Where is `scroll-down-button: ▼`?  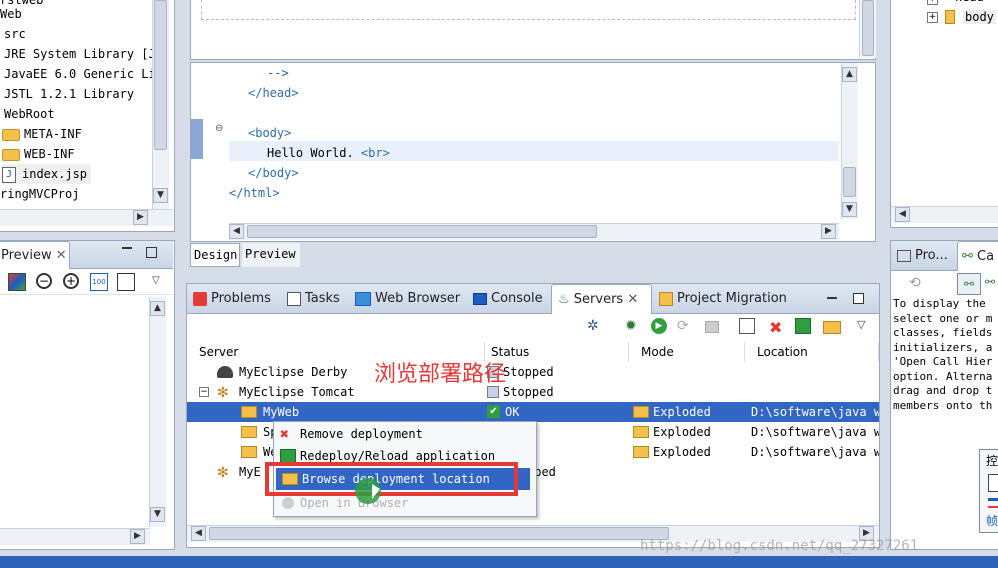 scroll-down-button: ▼ is located at coordinates (160, 195).